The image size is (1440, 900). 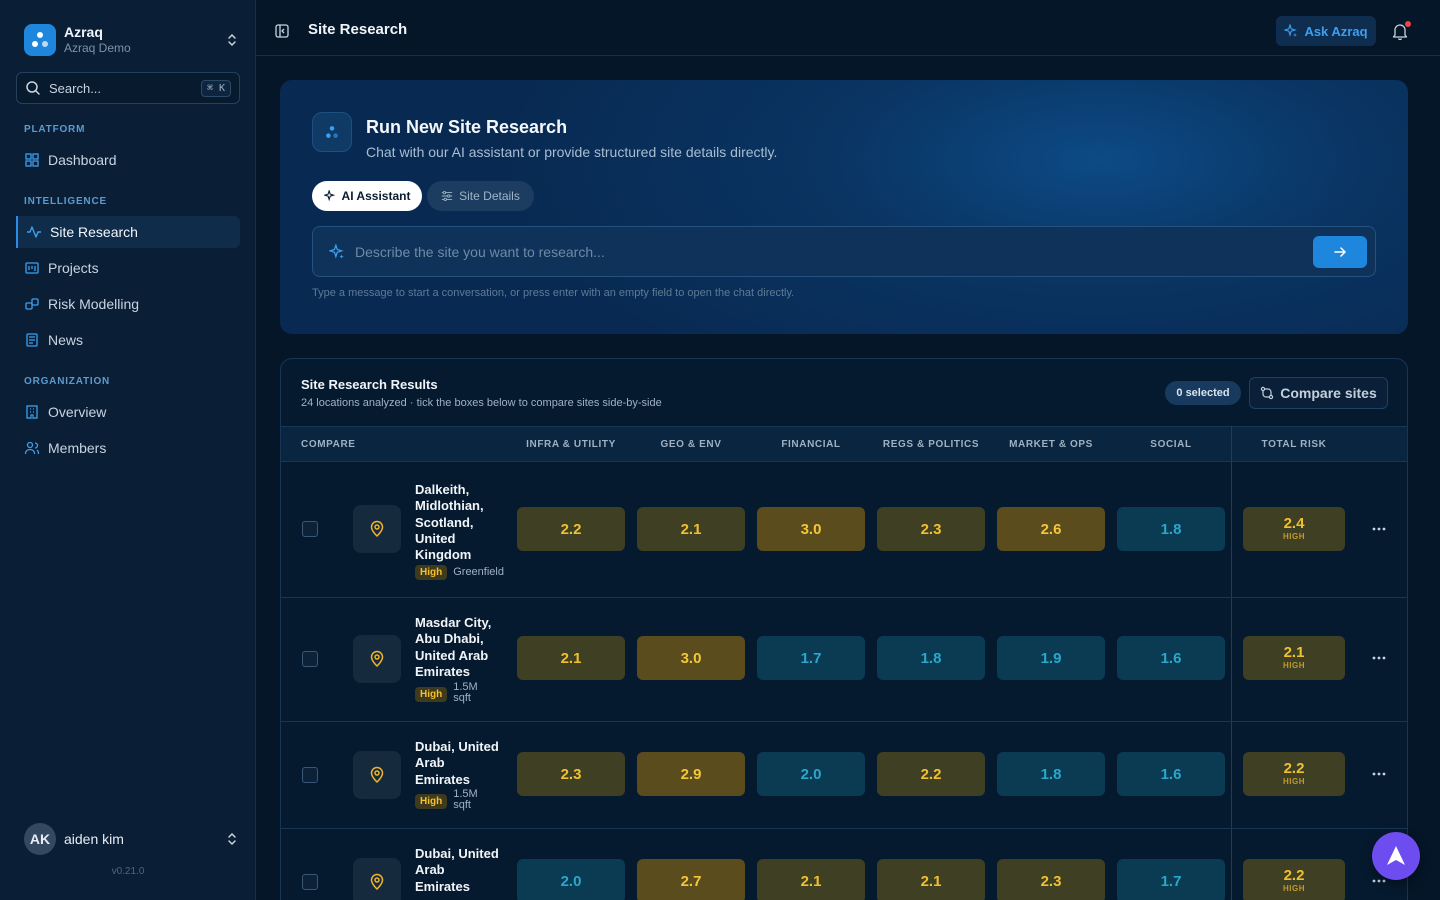 I want to click on sidebar-item-label: News, so click(x=66, y=340).